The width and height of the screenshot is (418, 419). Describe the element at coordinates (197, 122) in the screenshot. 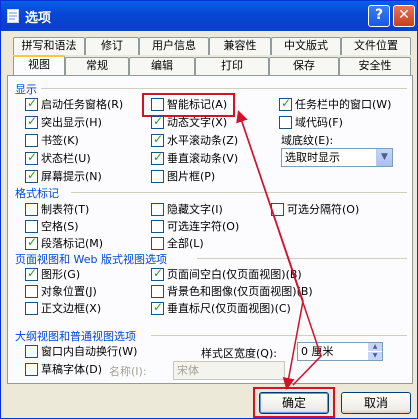

I see `option-label: 动态文字(X)` at that location.